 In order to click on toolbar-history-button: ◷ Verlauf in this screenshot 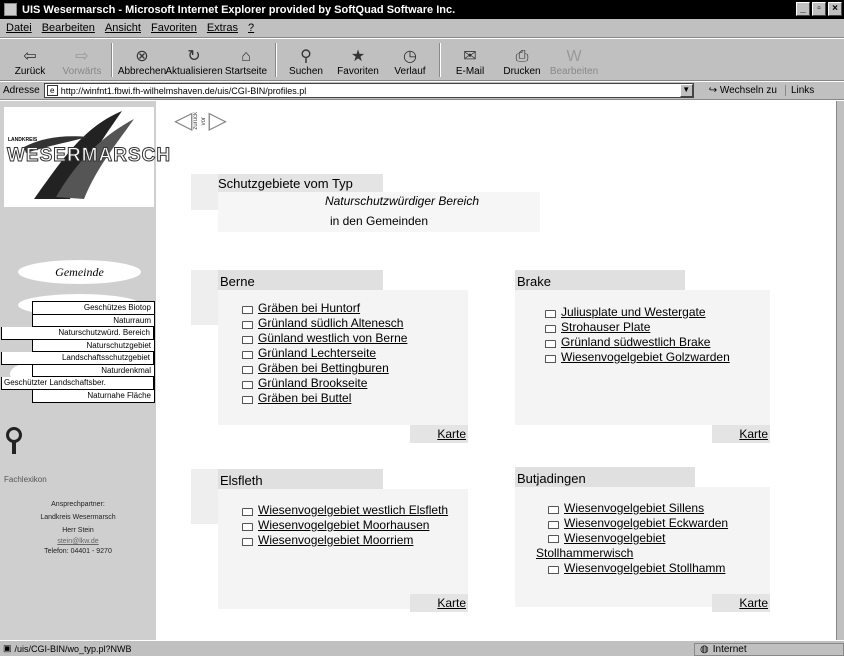, I will do `click(410, 60)`.